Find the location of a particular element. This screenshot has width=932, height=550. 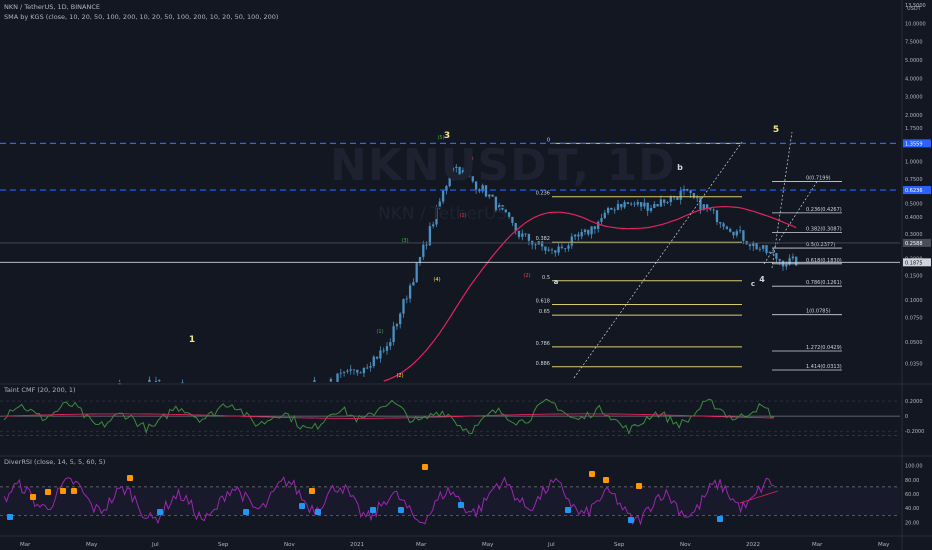

rsi-indicator-title: DiverRSI (close, 14, 5, 5, 60, 5) is located at coordinates (54, 462).